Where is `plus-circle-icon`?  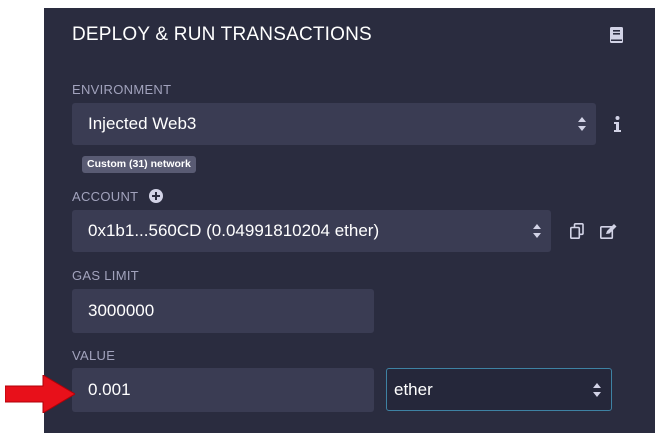
plus-circle-icon is located at coordinates (156, 196).